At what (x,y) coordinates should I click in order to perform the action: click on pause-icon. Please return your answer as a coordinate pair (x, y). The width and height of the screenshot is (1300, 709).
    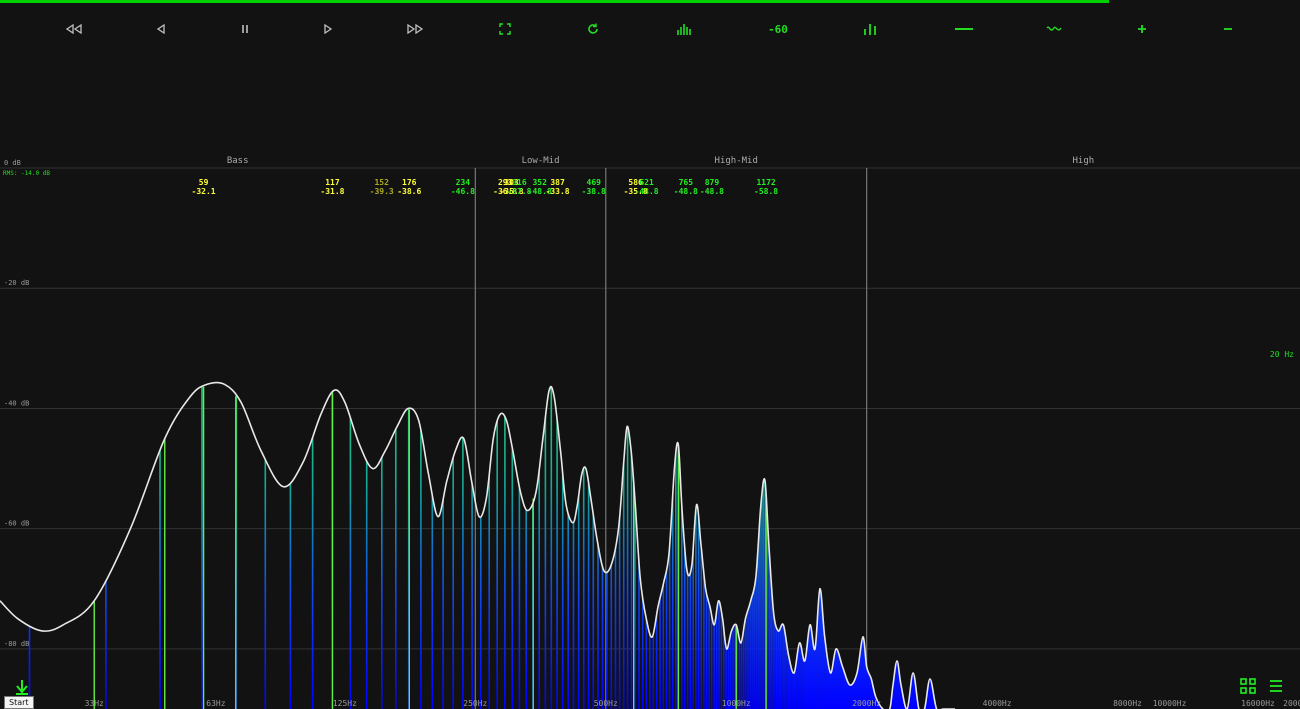
    Looking at the image, I should click on (245, 29).